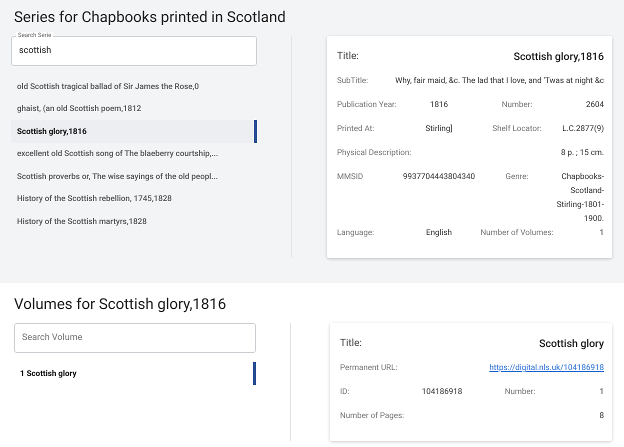  Describe the element at coordinates (517, 233) in the screenshot. I see `field-label: Number of Volumes:` at that location.